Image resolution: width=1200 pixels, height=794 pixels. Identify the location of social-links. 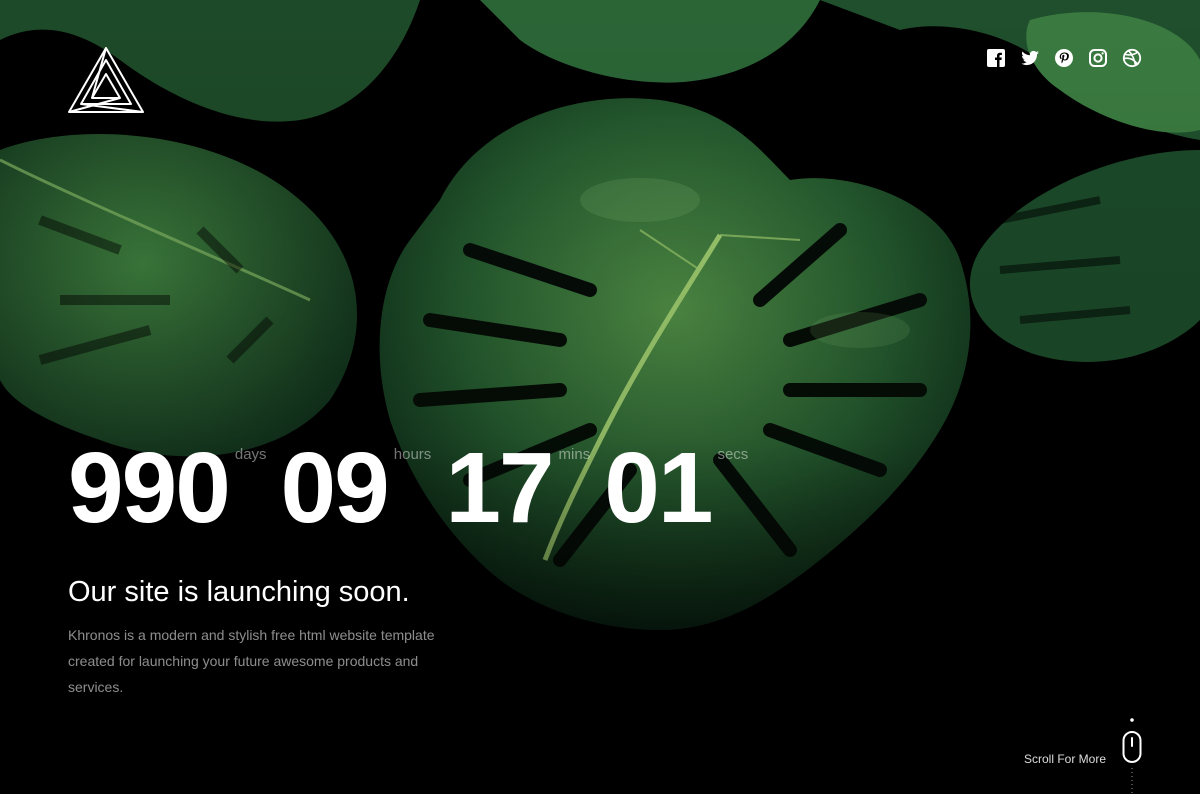
(1064, 58).